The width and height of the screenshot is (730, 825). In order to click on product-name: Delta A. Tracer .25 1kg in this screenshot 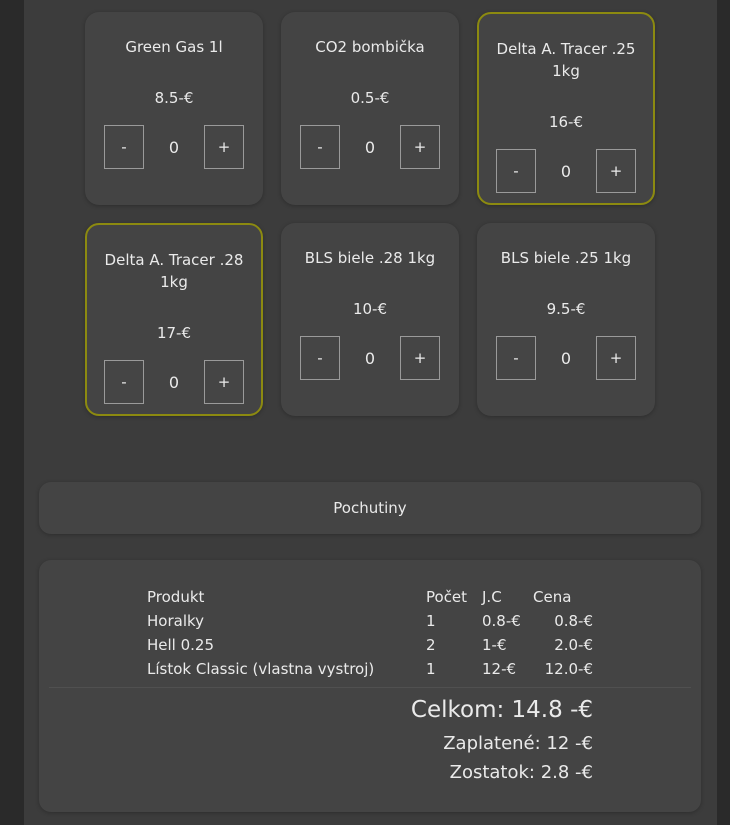, I will do `click(566, 60)`.